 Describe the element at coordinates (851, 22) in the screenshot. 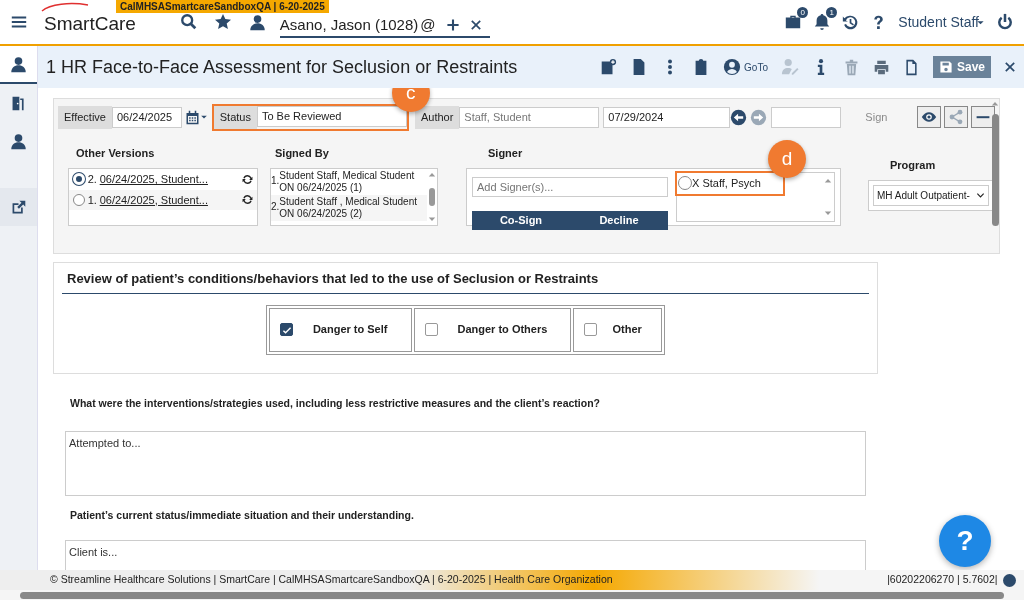

I see `history-icon` at that location.